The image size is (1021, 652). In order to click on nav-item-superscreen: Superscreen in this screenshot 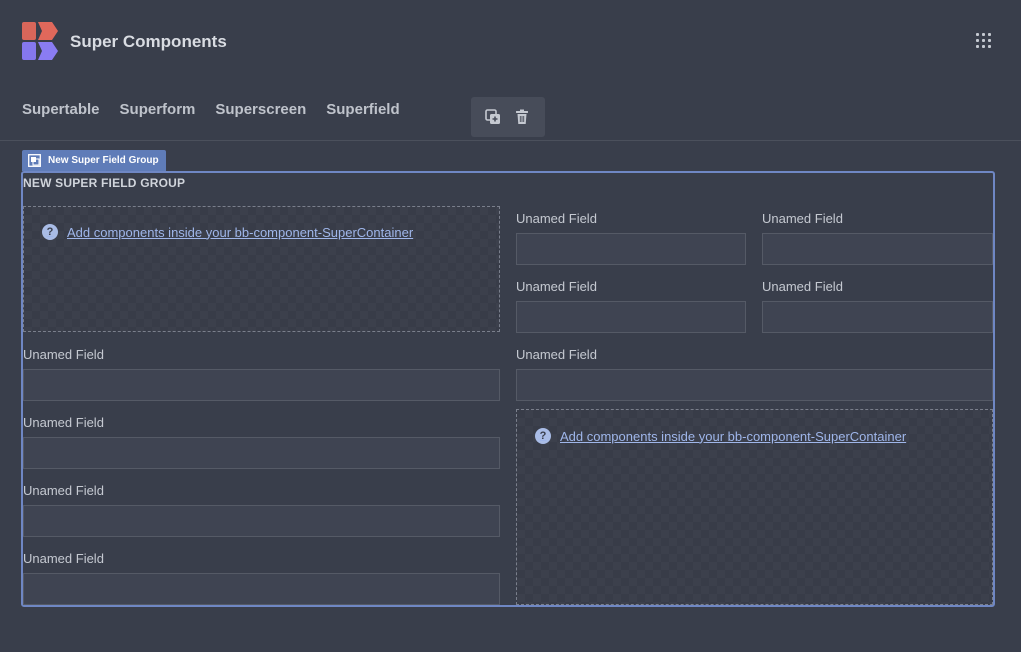, I will do `click(260, 109)`.